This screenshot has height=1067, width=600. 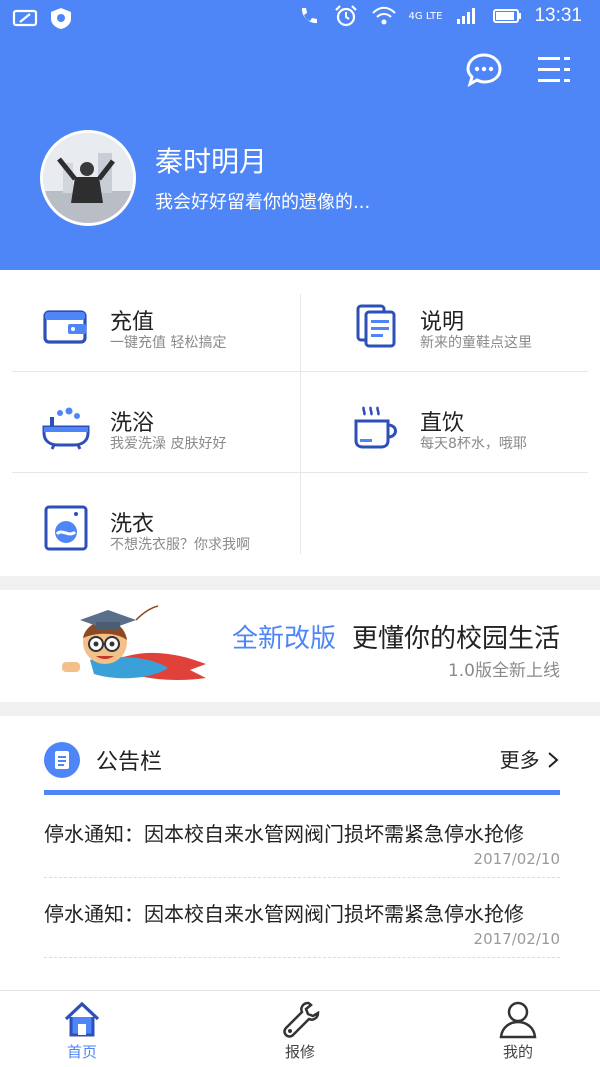 I want to click on avatar, so click(x=88, y=178).